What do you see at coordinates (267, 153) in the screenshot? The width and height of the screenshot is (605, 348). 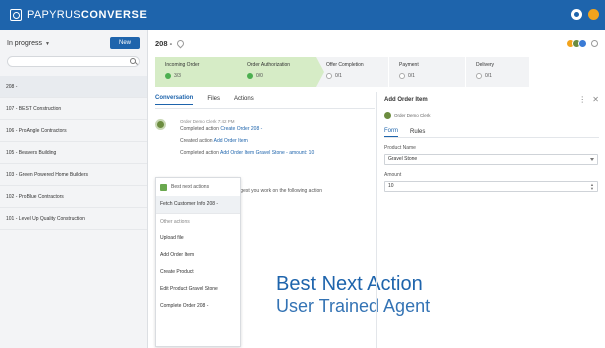 I see `action-link: Add Order Item Gravel Stone - amount: 10` at bounding box center [267, 153].